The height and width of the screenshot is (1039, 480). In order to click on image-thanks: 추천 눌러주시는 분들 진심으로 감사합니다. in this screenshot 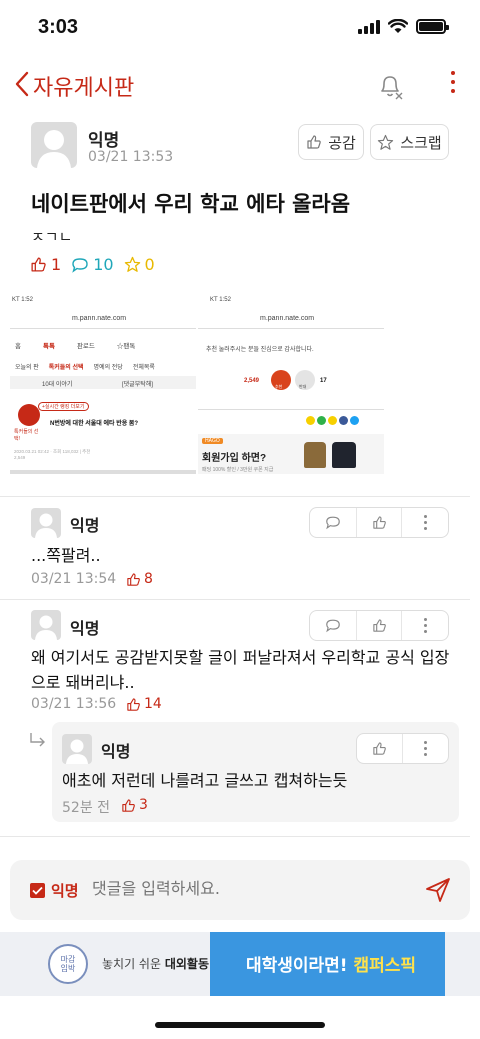, I will do `click(260, 350)`.